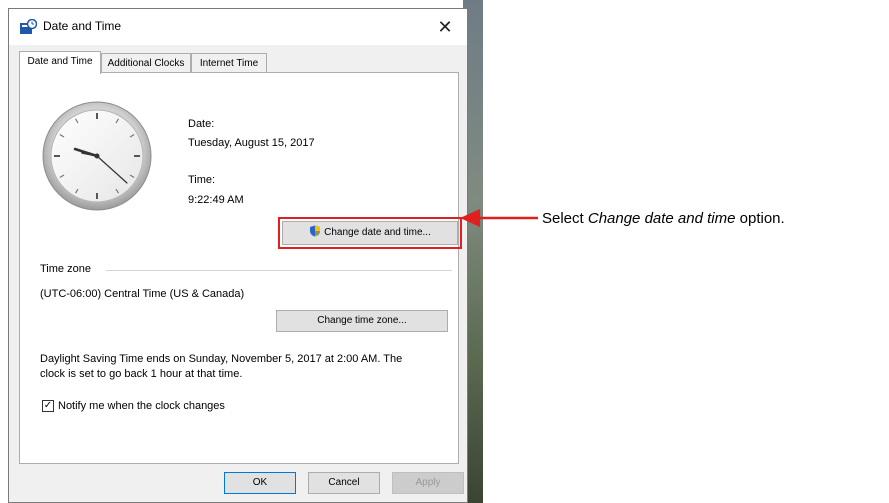 The image size is (889, 503). Describe the element at coordinates (428, 483) in the screenshot. I see `apply-button: Apply` at that location.